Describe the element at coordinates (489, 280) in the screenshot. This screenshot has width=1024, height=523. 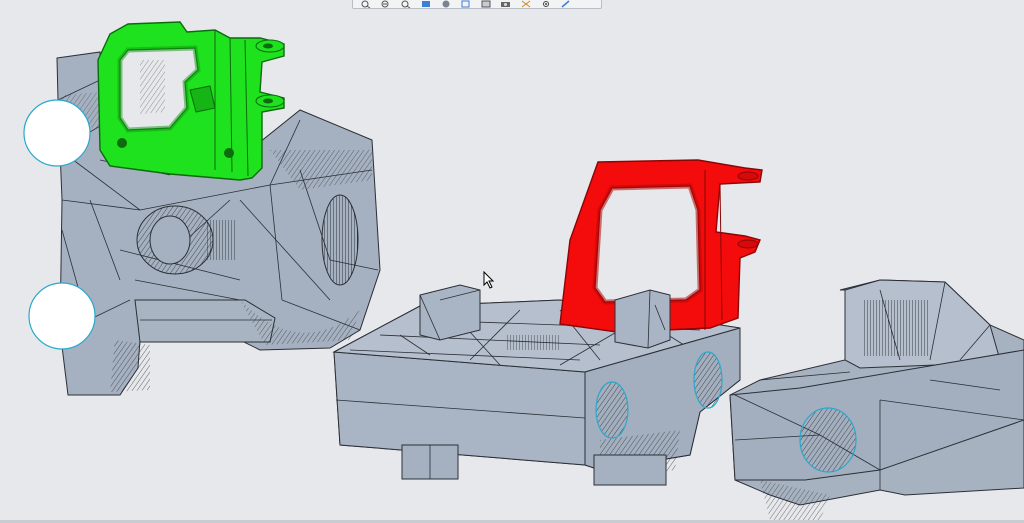
I see `mouse-cursor-icon` at that location.